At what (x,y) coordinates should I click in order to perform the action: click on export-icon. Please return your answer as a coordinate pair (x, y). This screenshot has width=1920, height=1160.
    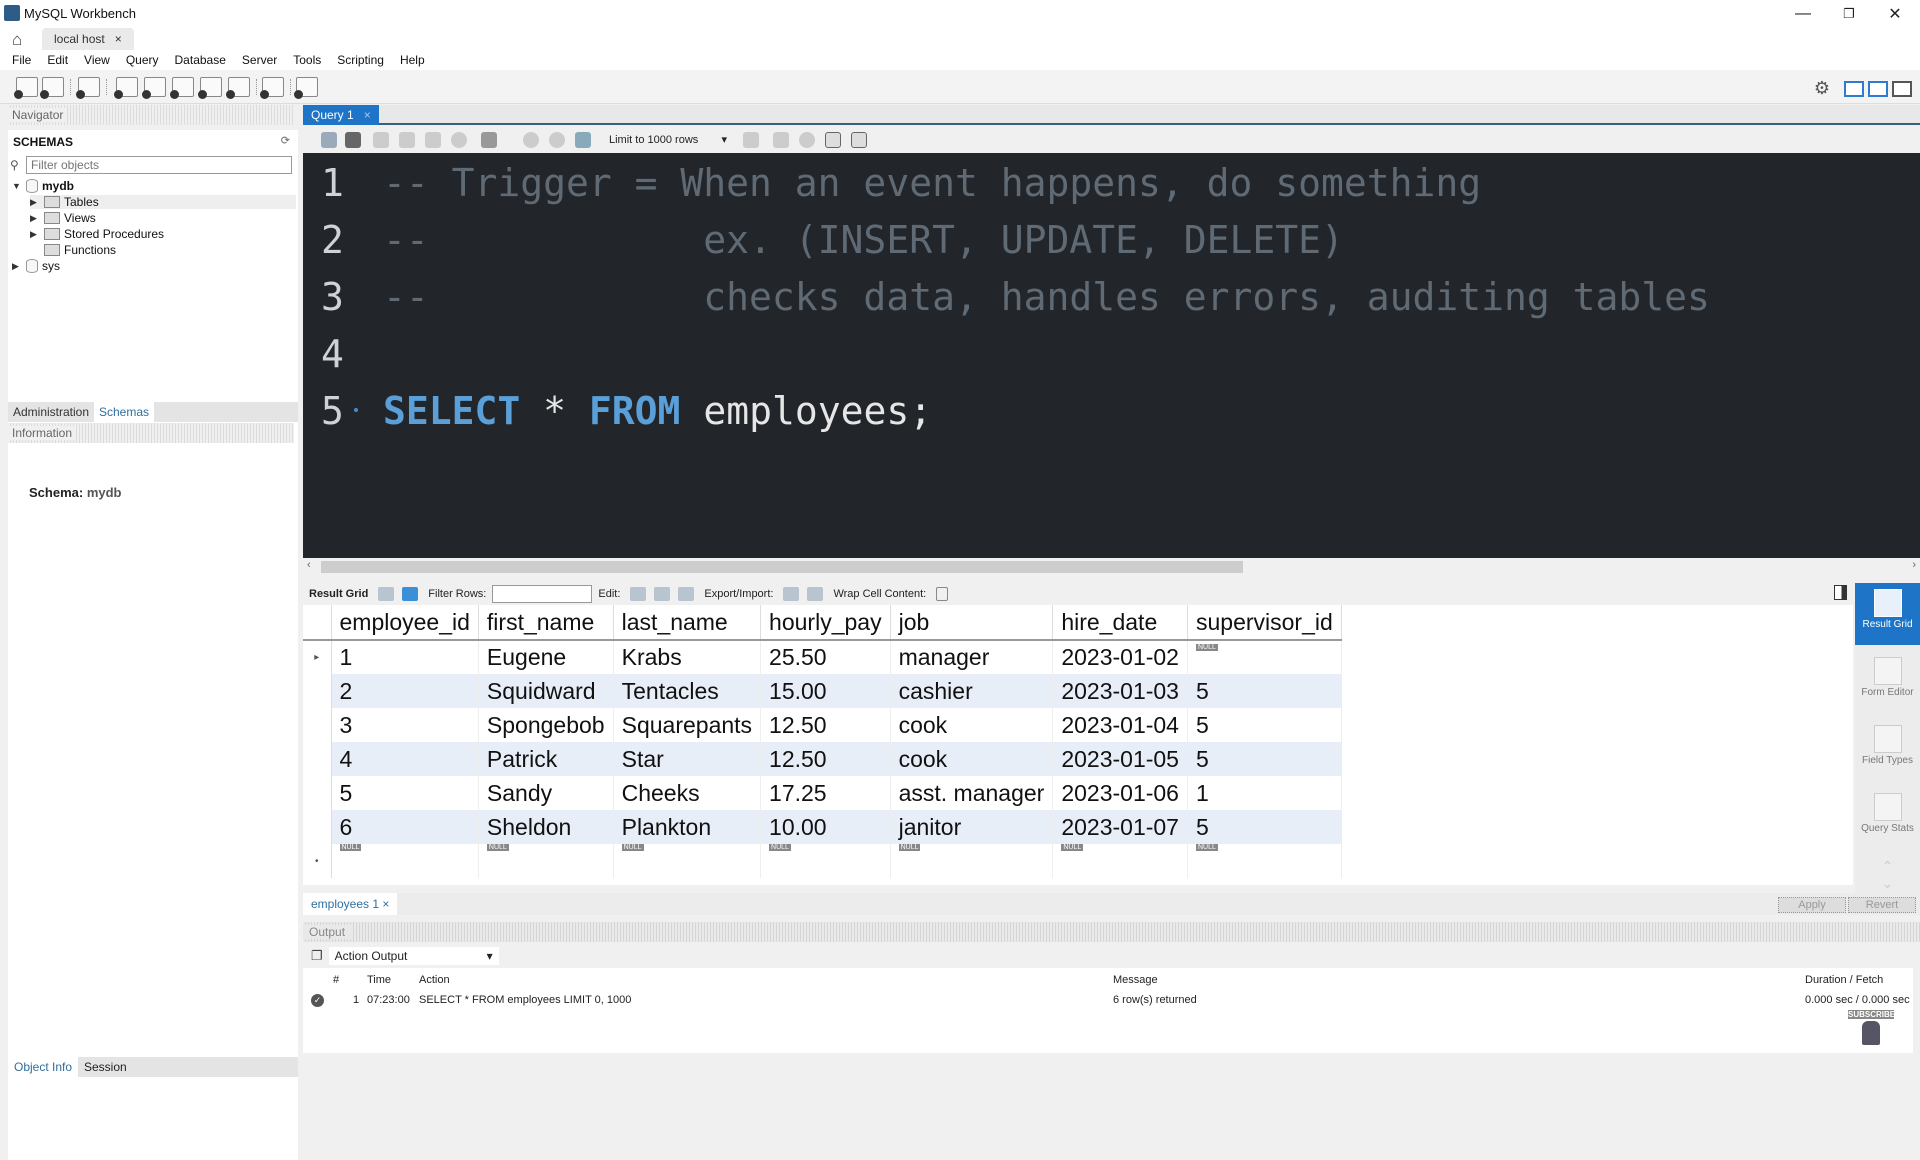
    Looking at the image, I should click on (791, 594).